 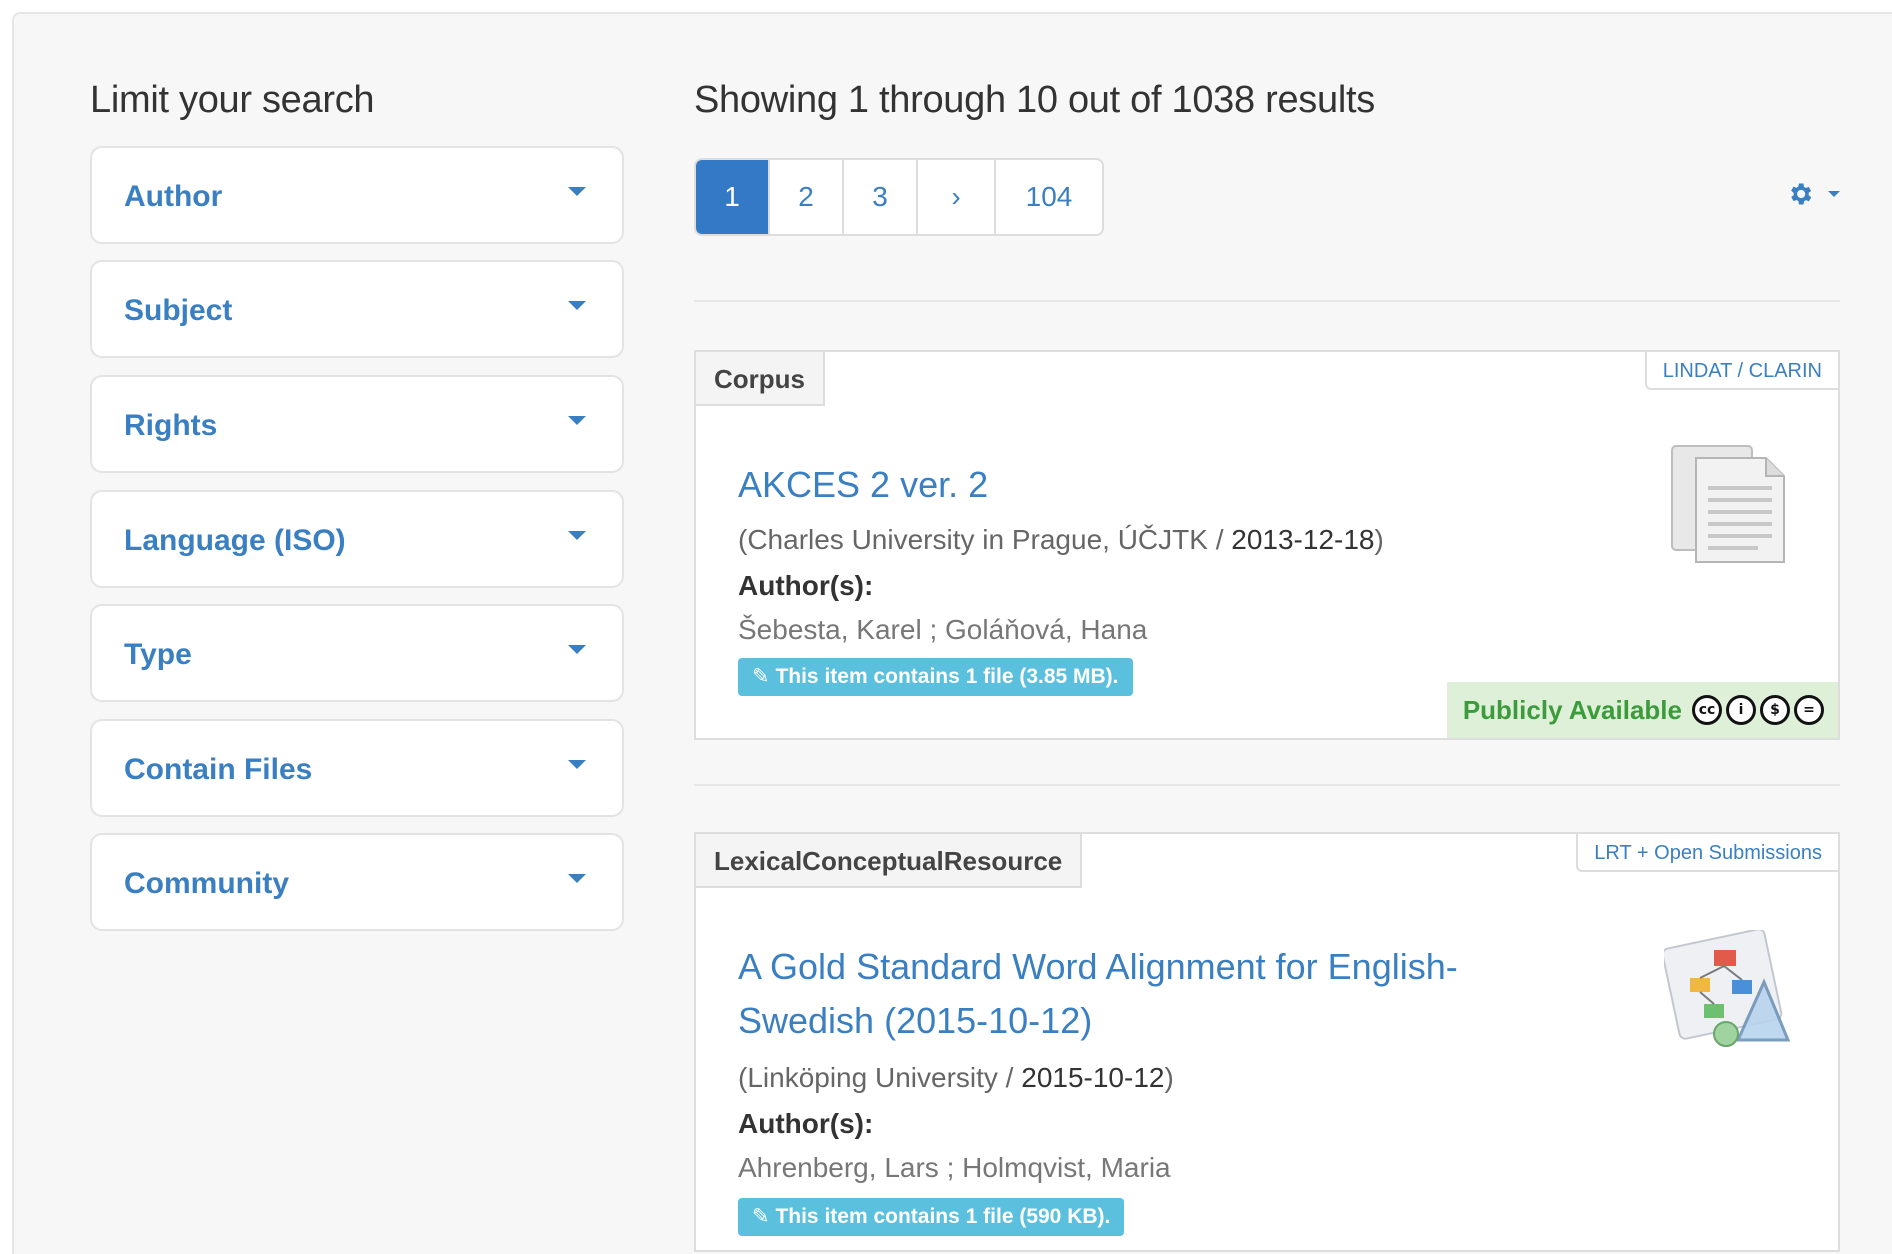 I want to click on facet-language: Language (ISO), so click(x=357, y=539).